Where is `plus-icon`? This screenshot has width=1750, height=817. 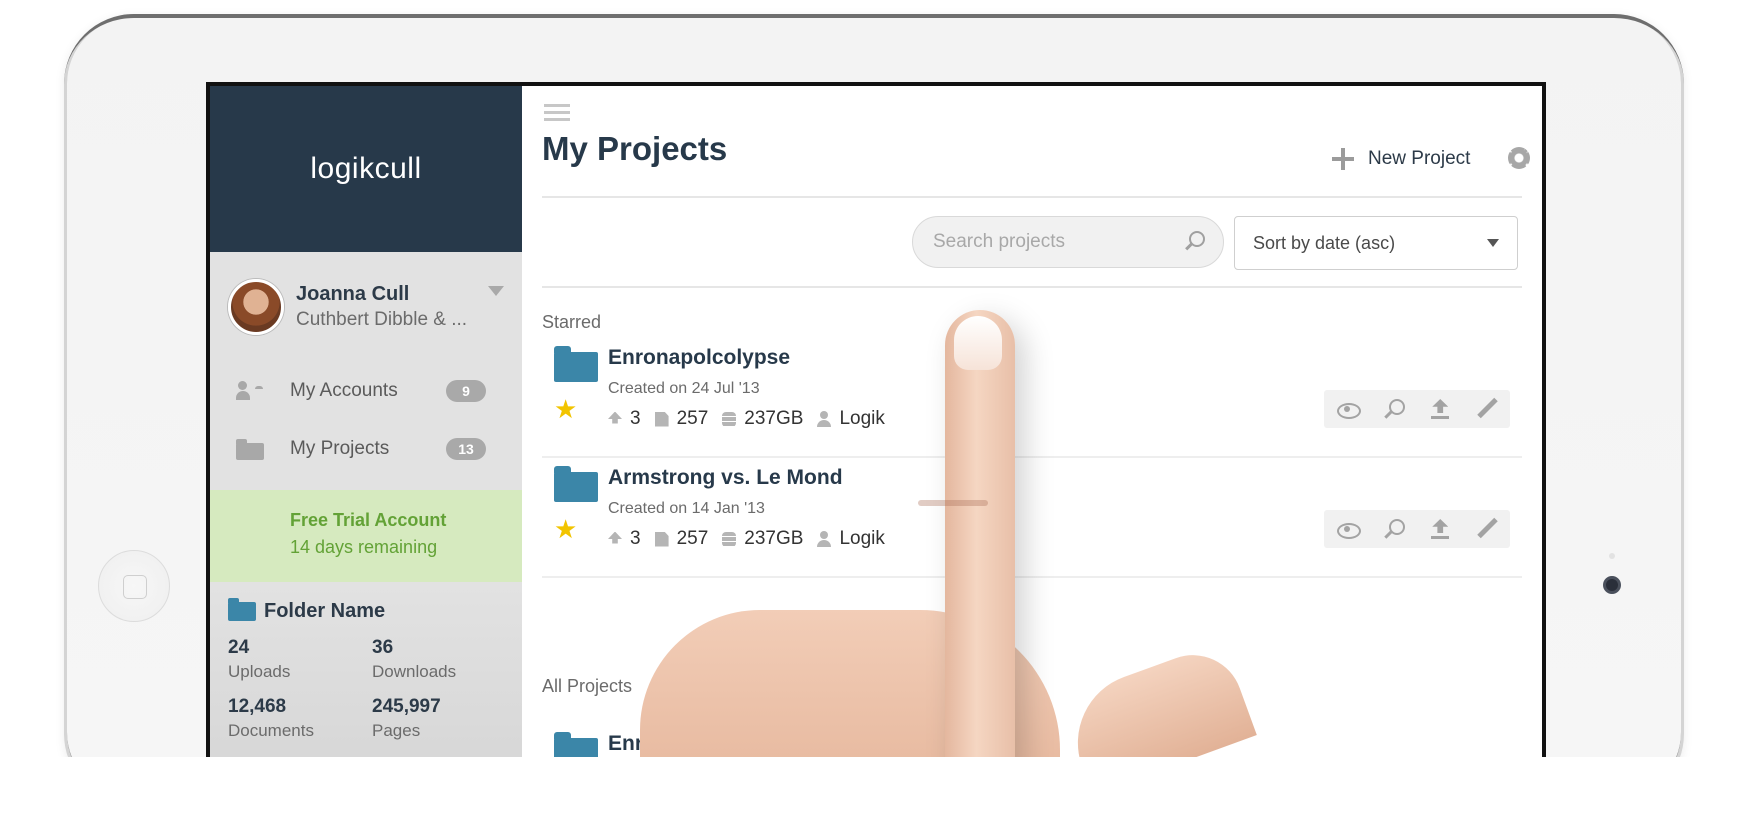 plus-icon is located at coordinates (1343, 159).